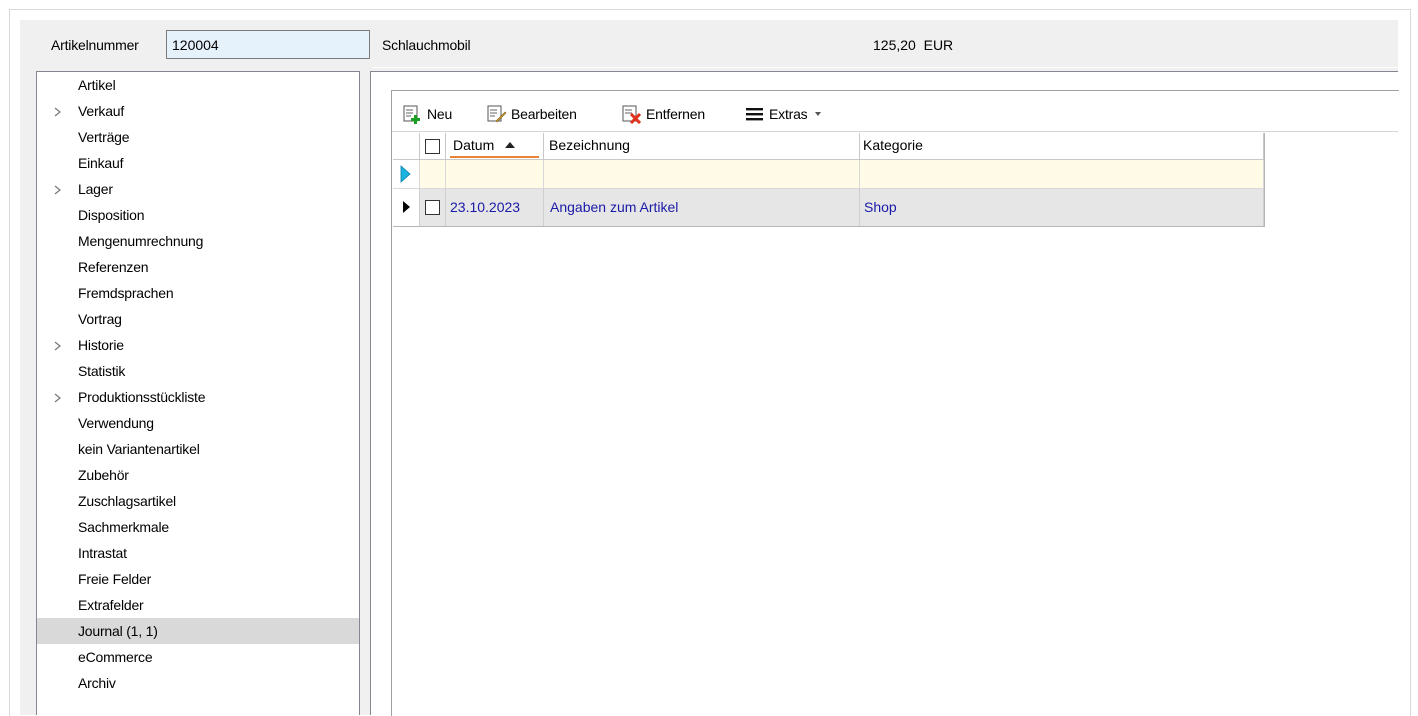  I want to click on nav-item-label: Lager, so click(95, 189).